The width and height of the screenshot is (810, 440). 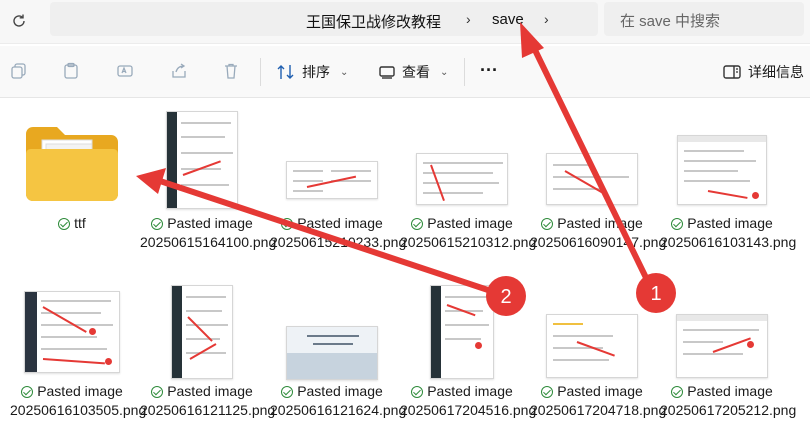 I want to click on folder-thumbnail, so click(x=72, y=164).